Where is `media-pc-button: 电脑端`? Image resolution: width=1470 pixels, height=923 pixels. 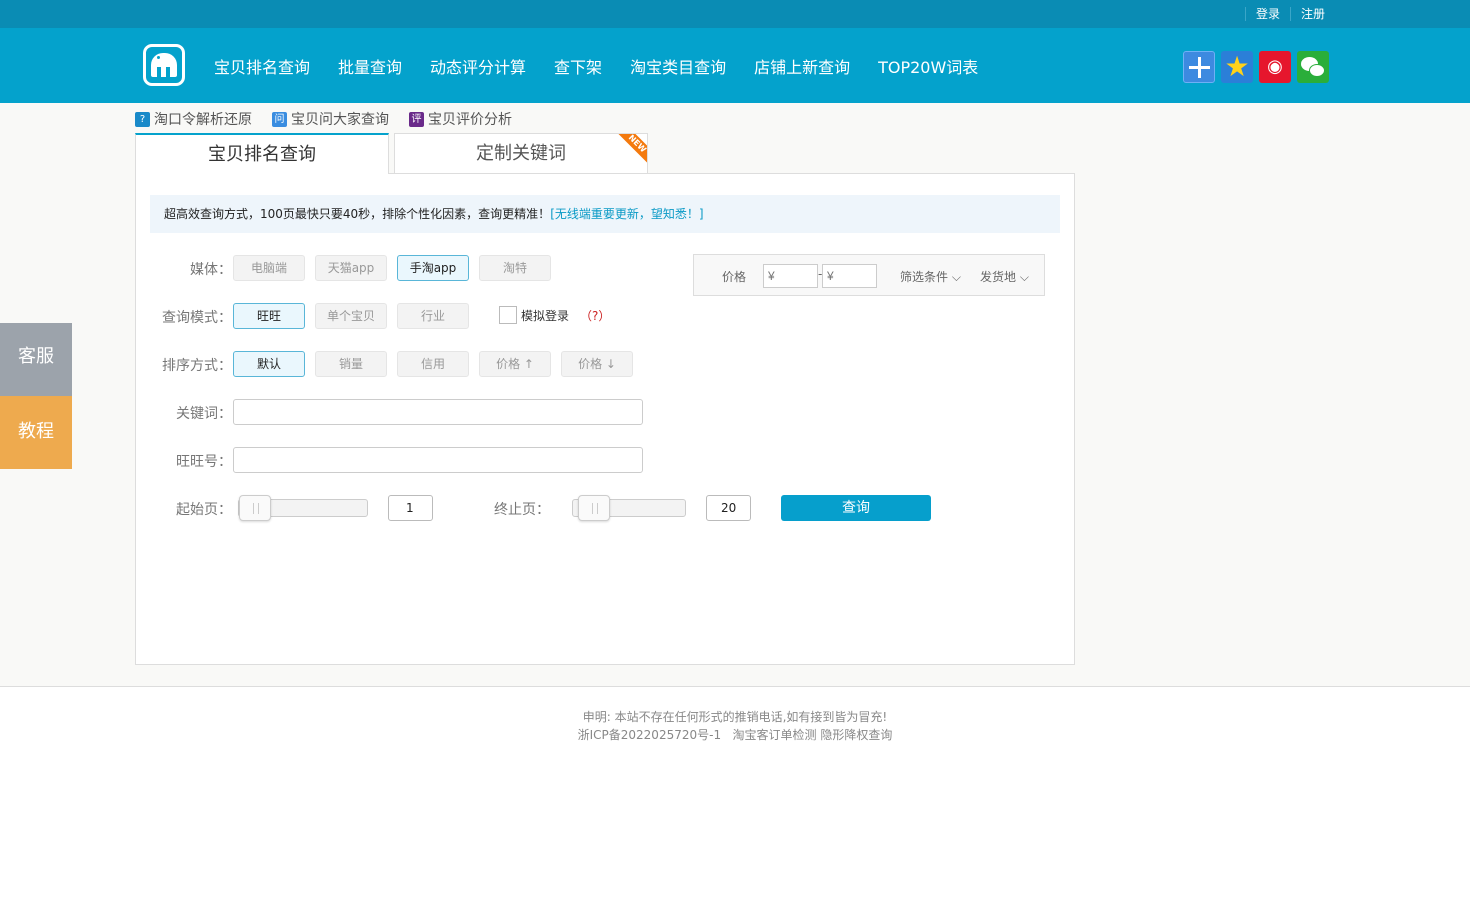 media-pc-button: 电脑端 is located at coordinates (269, 268).